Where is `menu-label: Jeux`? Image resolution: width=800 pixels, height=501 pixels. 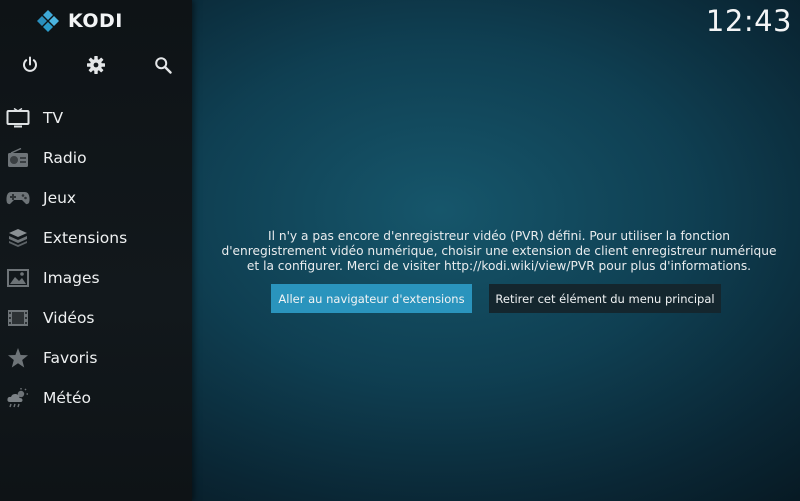 menu-label: Jeux is located at coordinates (60, 198).